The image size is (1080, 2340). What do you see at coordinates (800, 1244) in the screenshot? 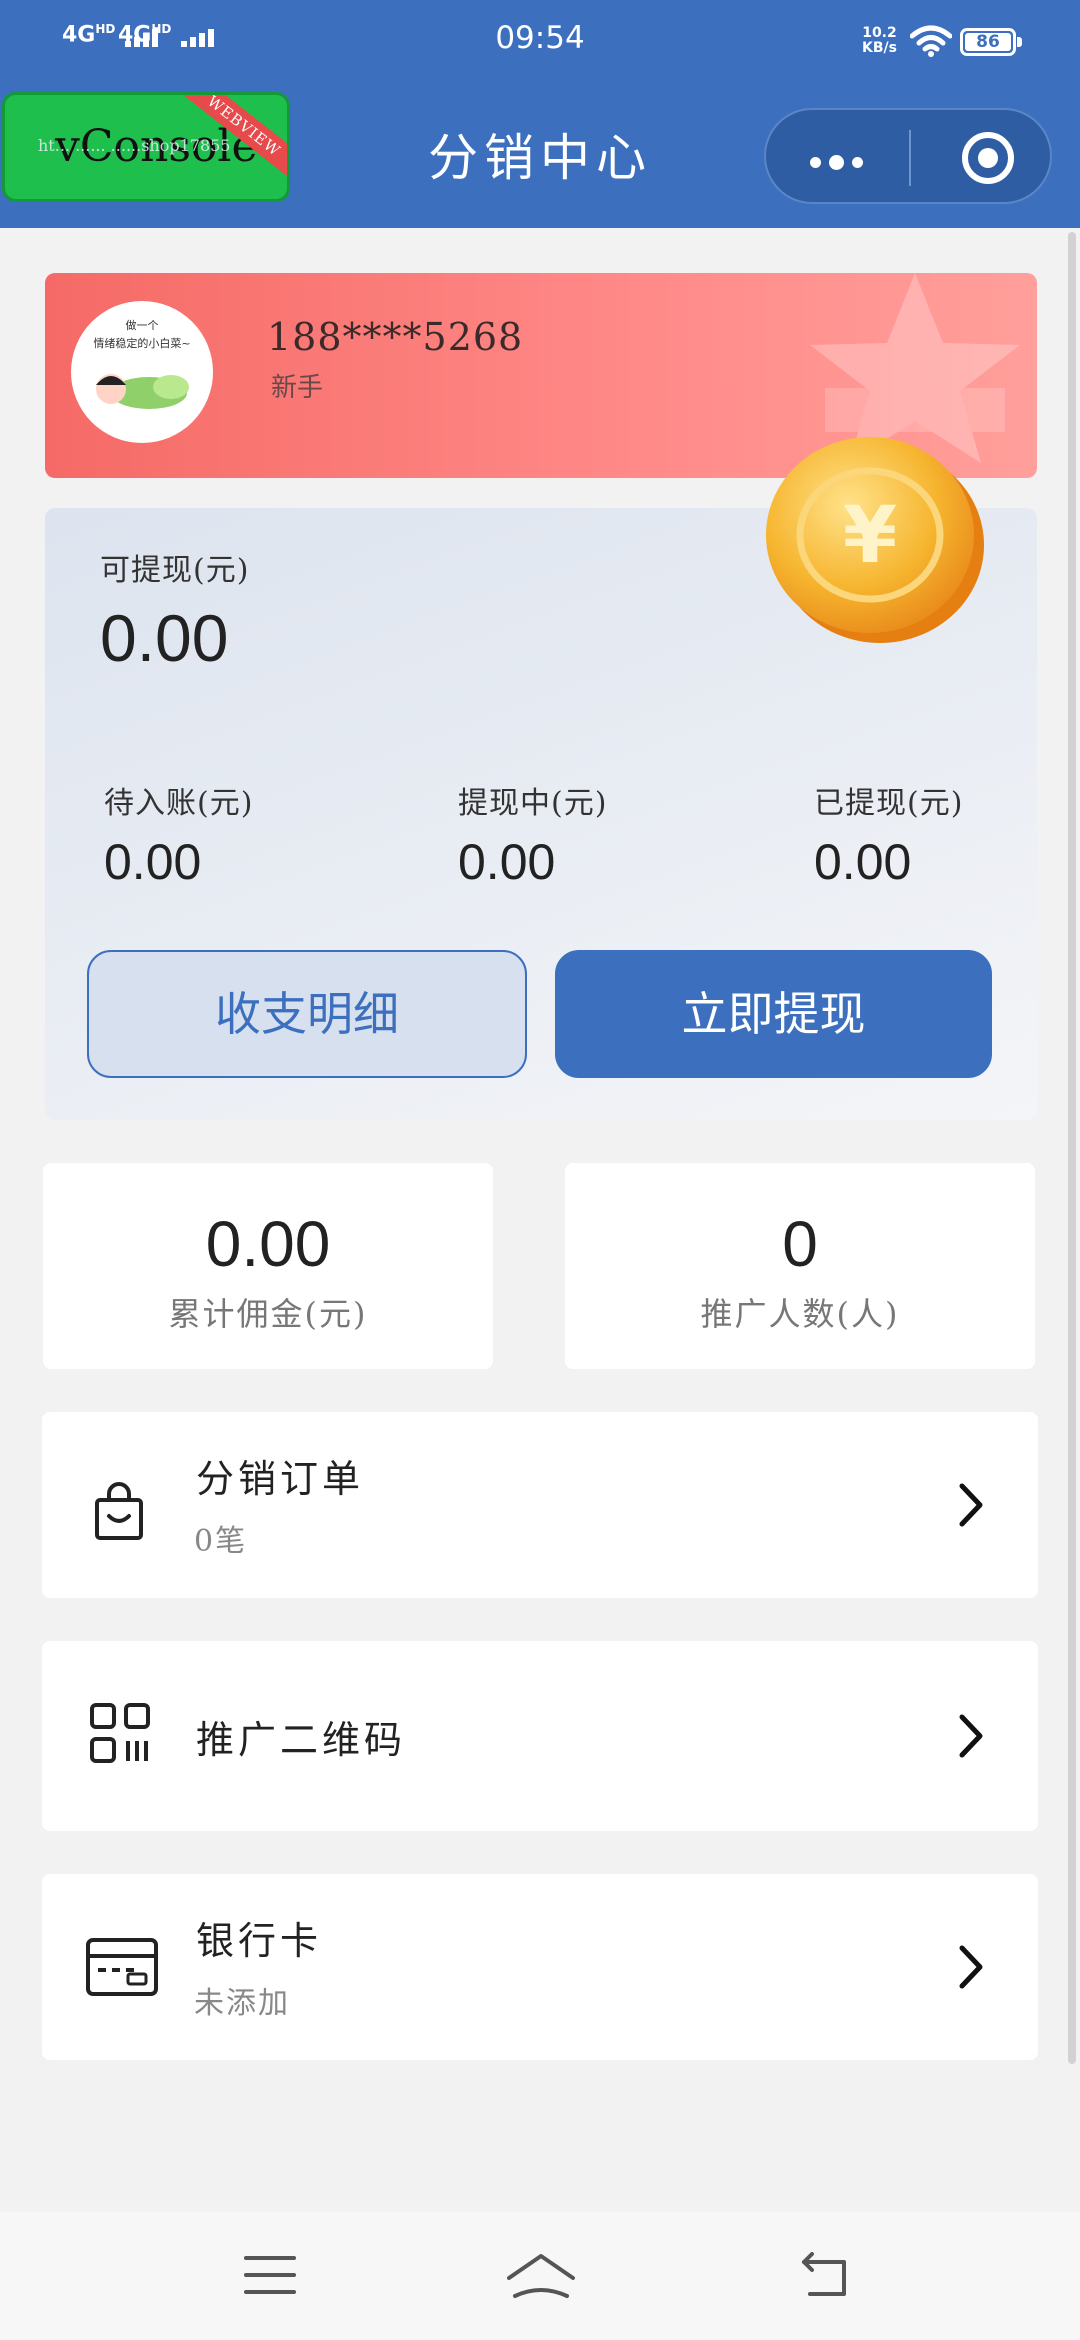
I see `promoted-value: 0` at bounding box center [800, 1244].